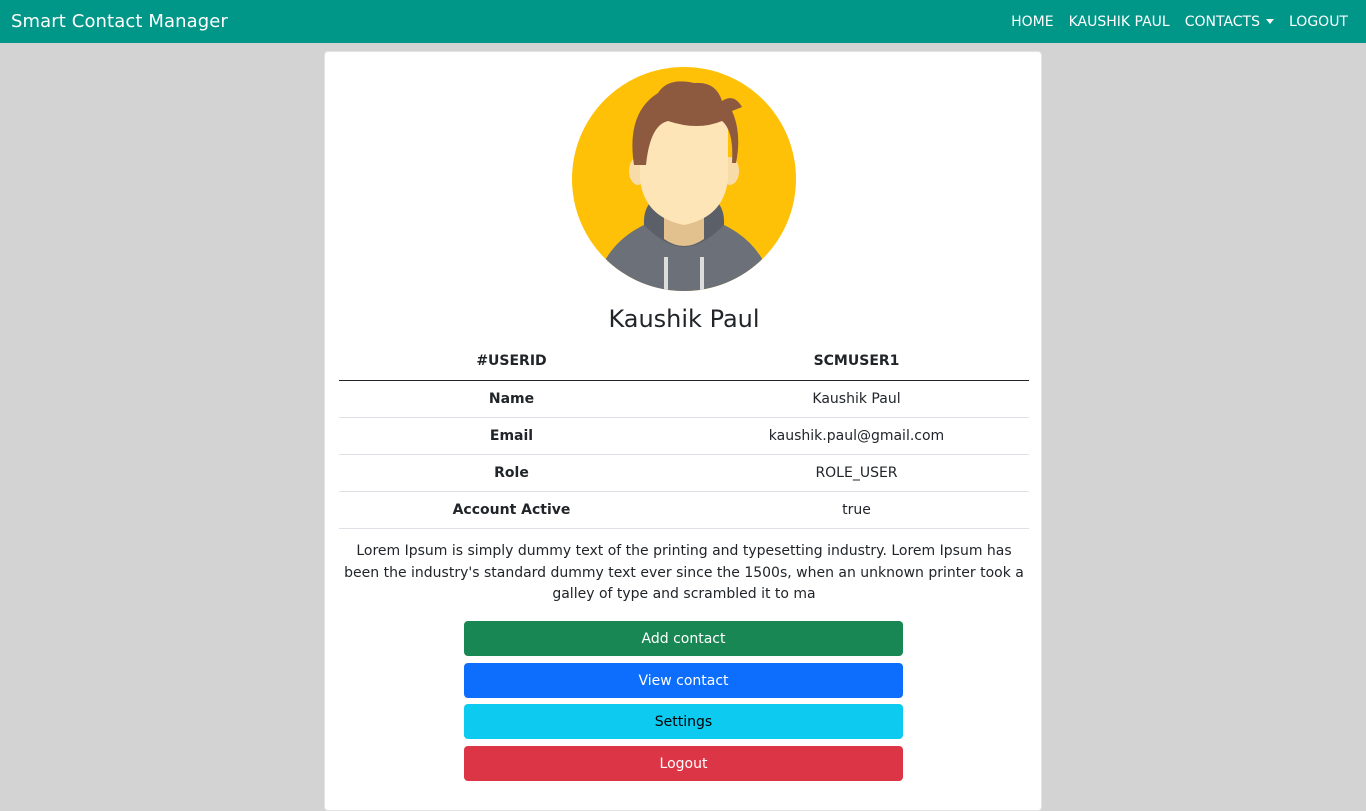 The height and width of the screenshot is (811, 1366). Describe the element at coordinates (1318, 22) in the screenshot. I see `nav-logout-link: LOGOUT` at that location.